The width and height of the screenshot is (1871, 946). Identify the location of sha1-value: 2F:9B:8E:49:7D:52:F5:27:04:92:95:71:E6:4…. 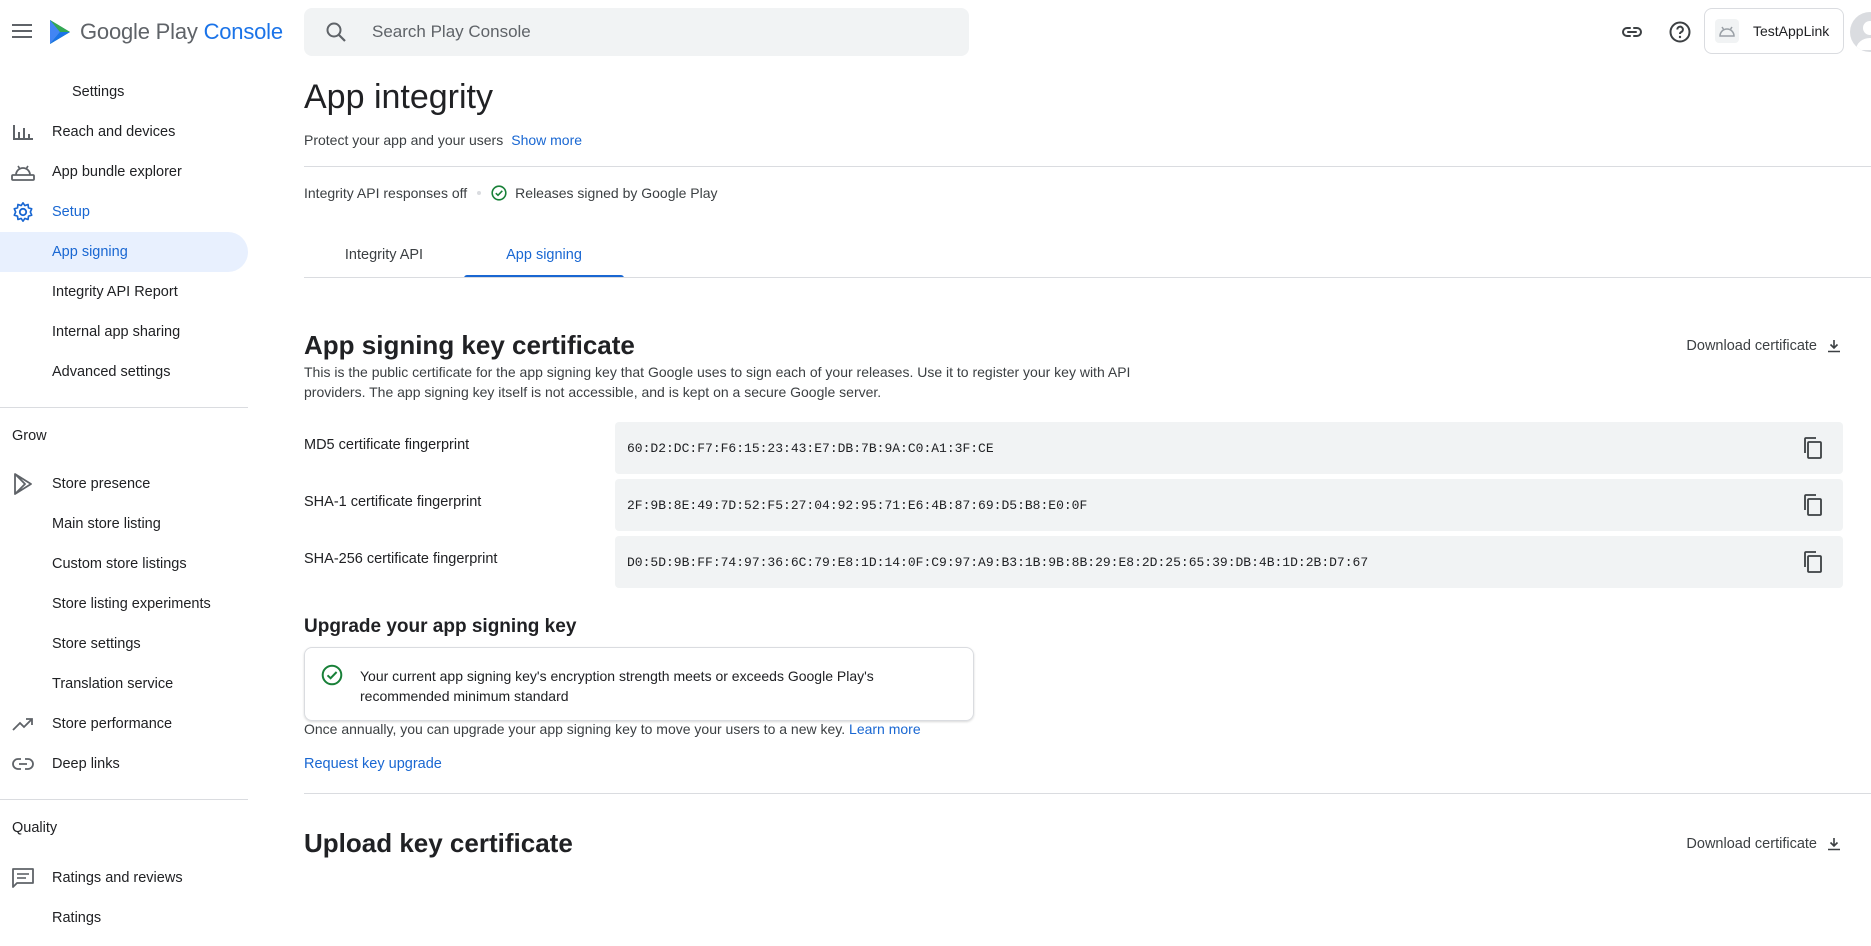
(857, 505).